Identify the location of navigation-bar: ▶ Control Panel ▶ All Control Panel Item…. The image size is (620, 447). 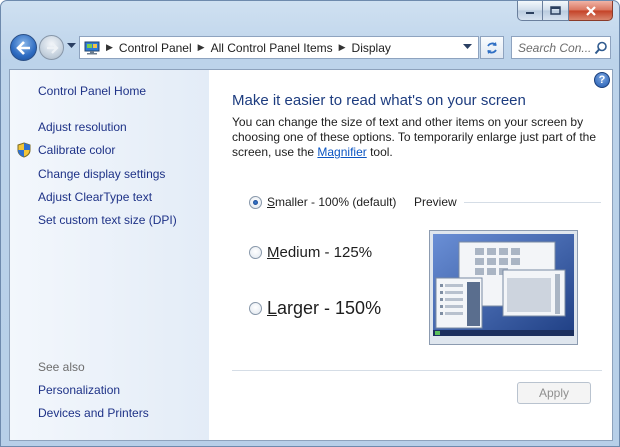
(310, 47).